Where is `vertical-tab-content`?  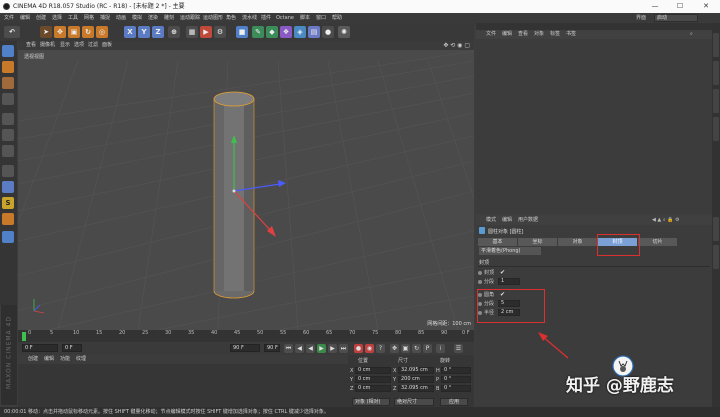
vertical-tab-content is located at coordinates (716, 101).